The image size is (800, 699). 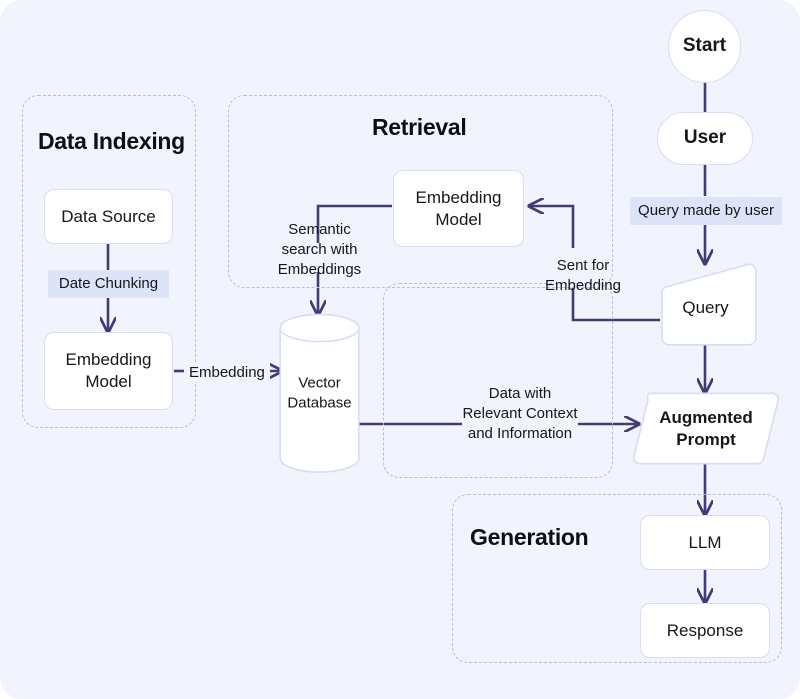 What do you see at coordinates (227, 373) in the screenshot?
I see `edge-label-embedding: Embedding` at bounding box center [227, 373].